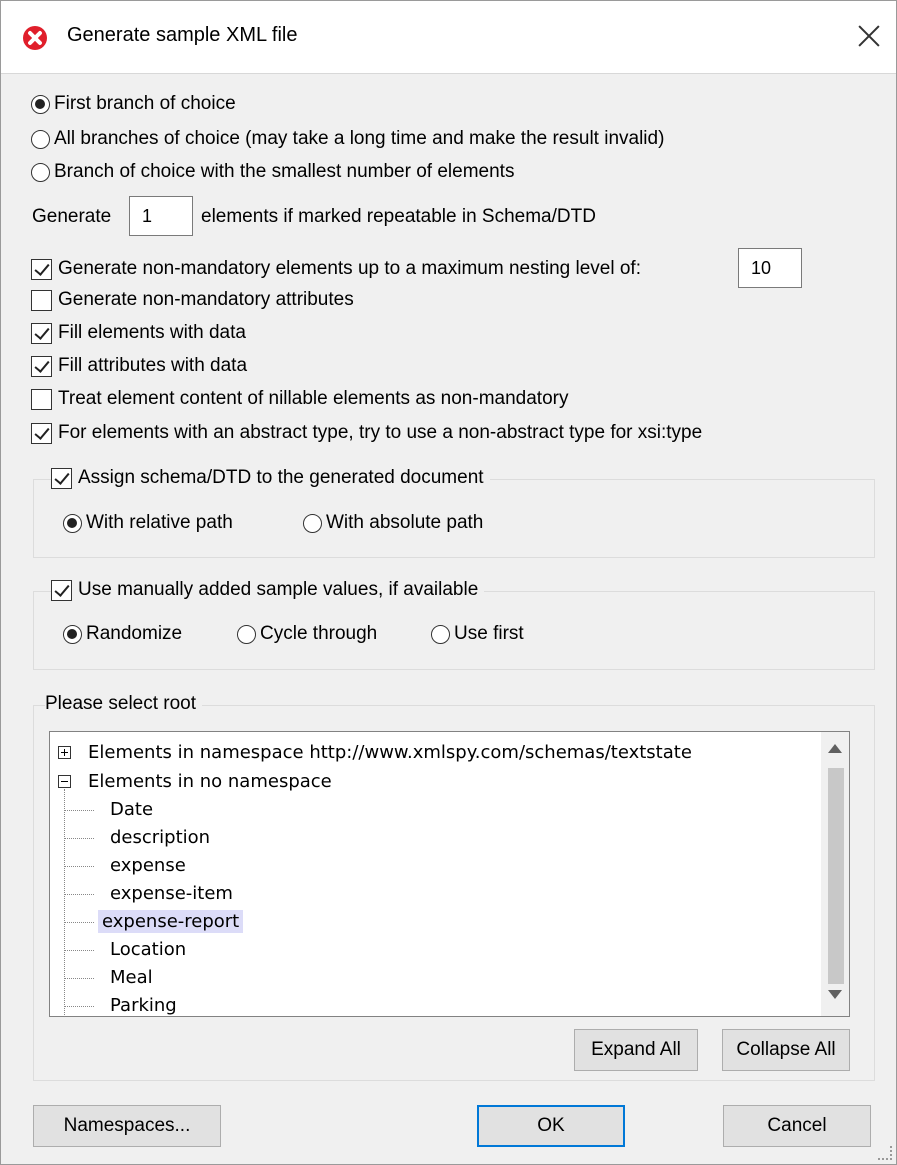 The height and width of the screenshot is (1165, 897). Describe the element at coordinates (161, 216) in the screenshot. I see `repeat-count-input: 1` at that location.